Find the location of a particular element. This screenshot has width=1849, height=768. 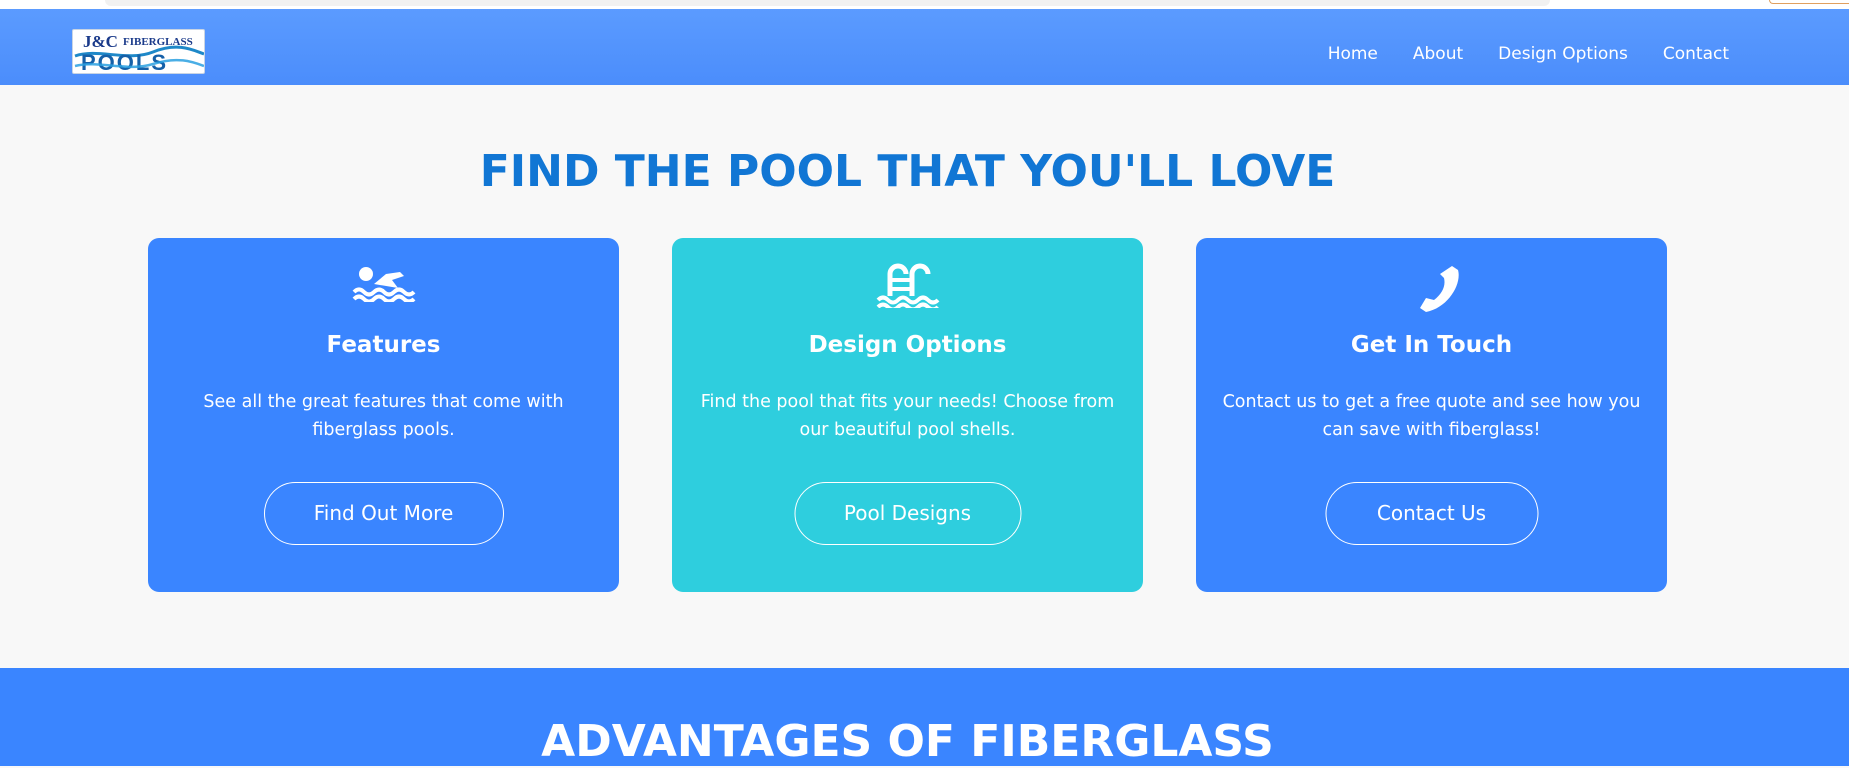

site-logo: J&C FIBERGLASS POOLS is located at coordinates (138, 51).